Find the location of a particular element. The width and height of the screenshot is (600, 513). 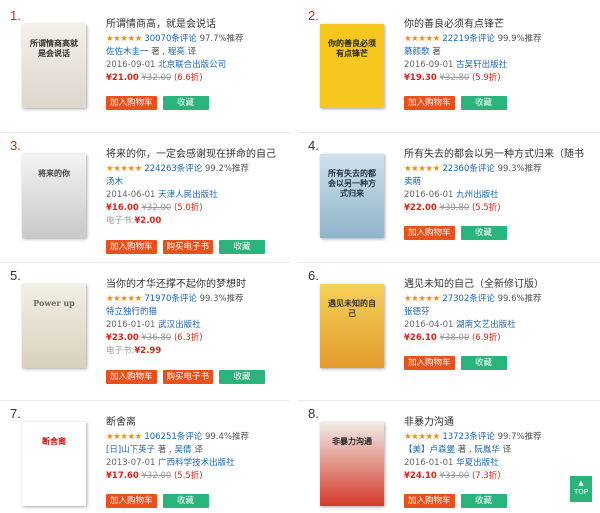

publish-date: 2016-09-01 is located at coordinates (131, 65).